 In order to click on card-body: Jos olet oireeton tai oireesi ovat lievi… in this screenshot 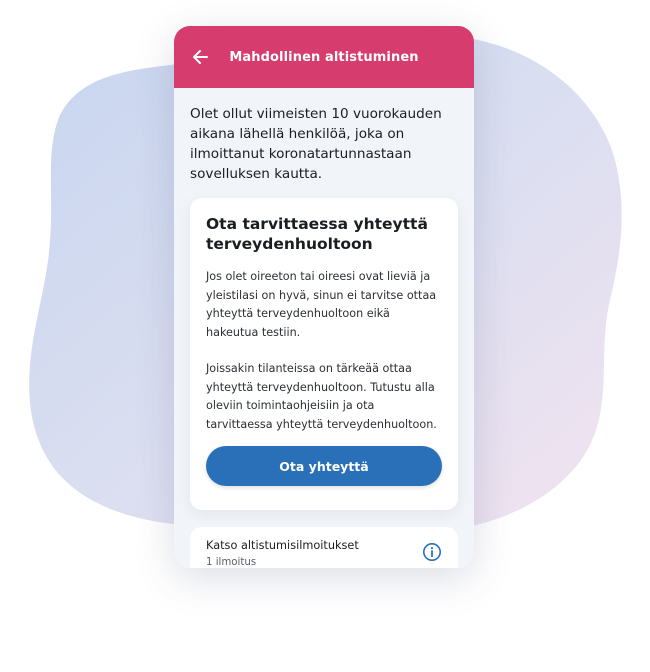, I will do `click(324, 351)`.